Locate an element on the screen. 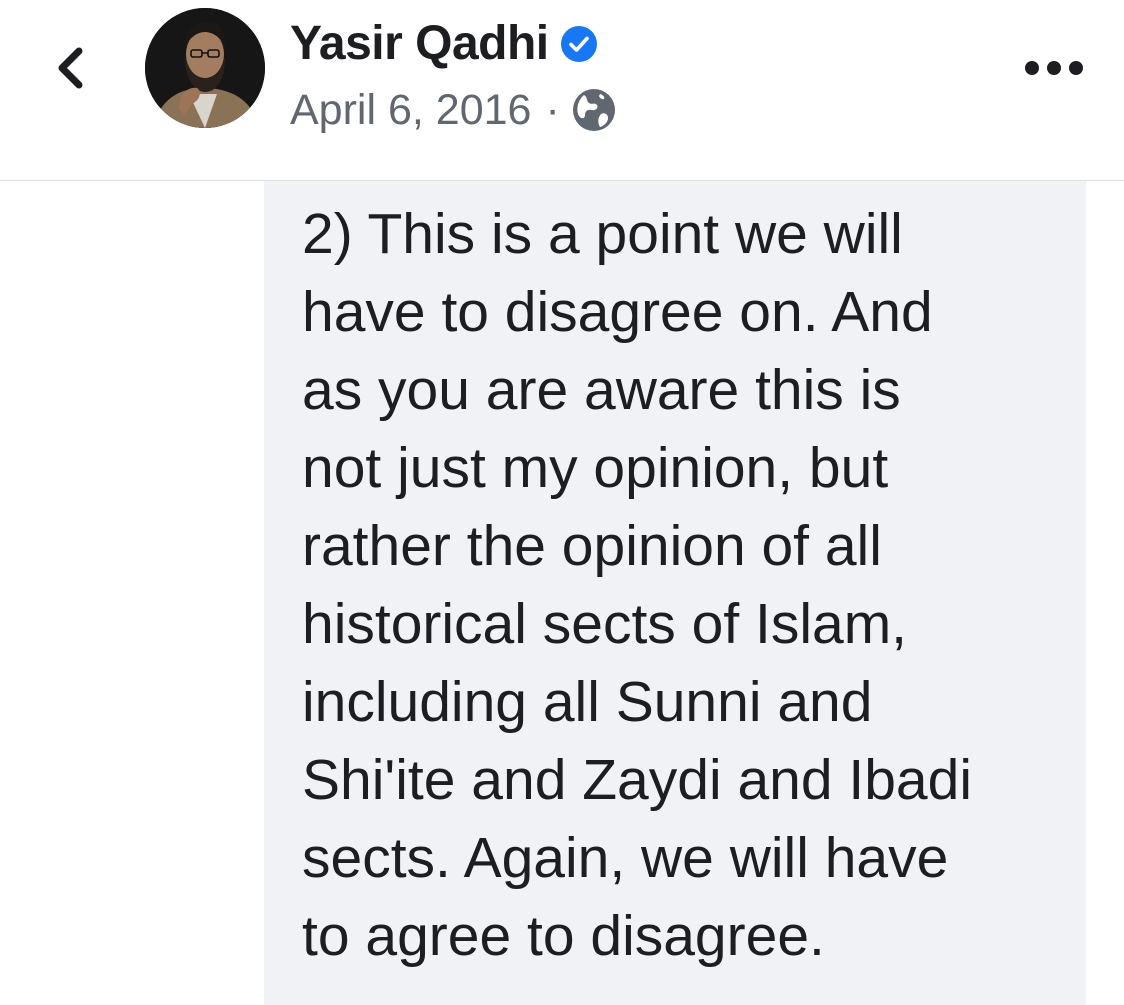 This screenshot has width=1124, height=1005. post-date: April 6, 2016 is located at coordinates (410, 110).